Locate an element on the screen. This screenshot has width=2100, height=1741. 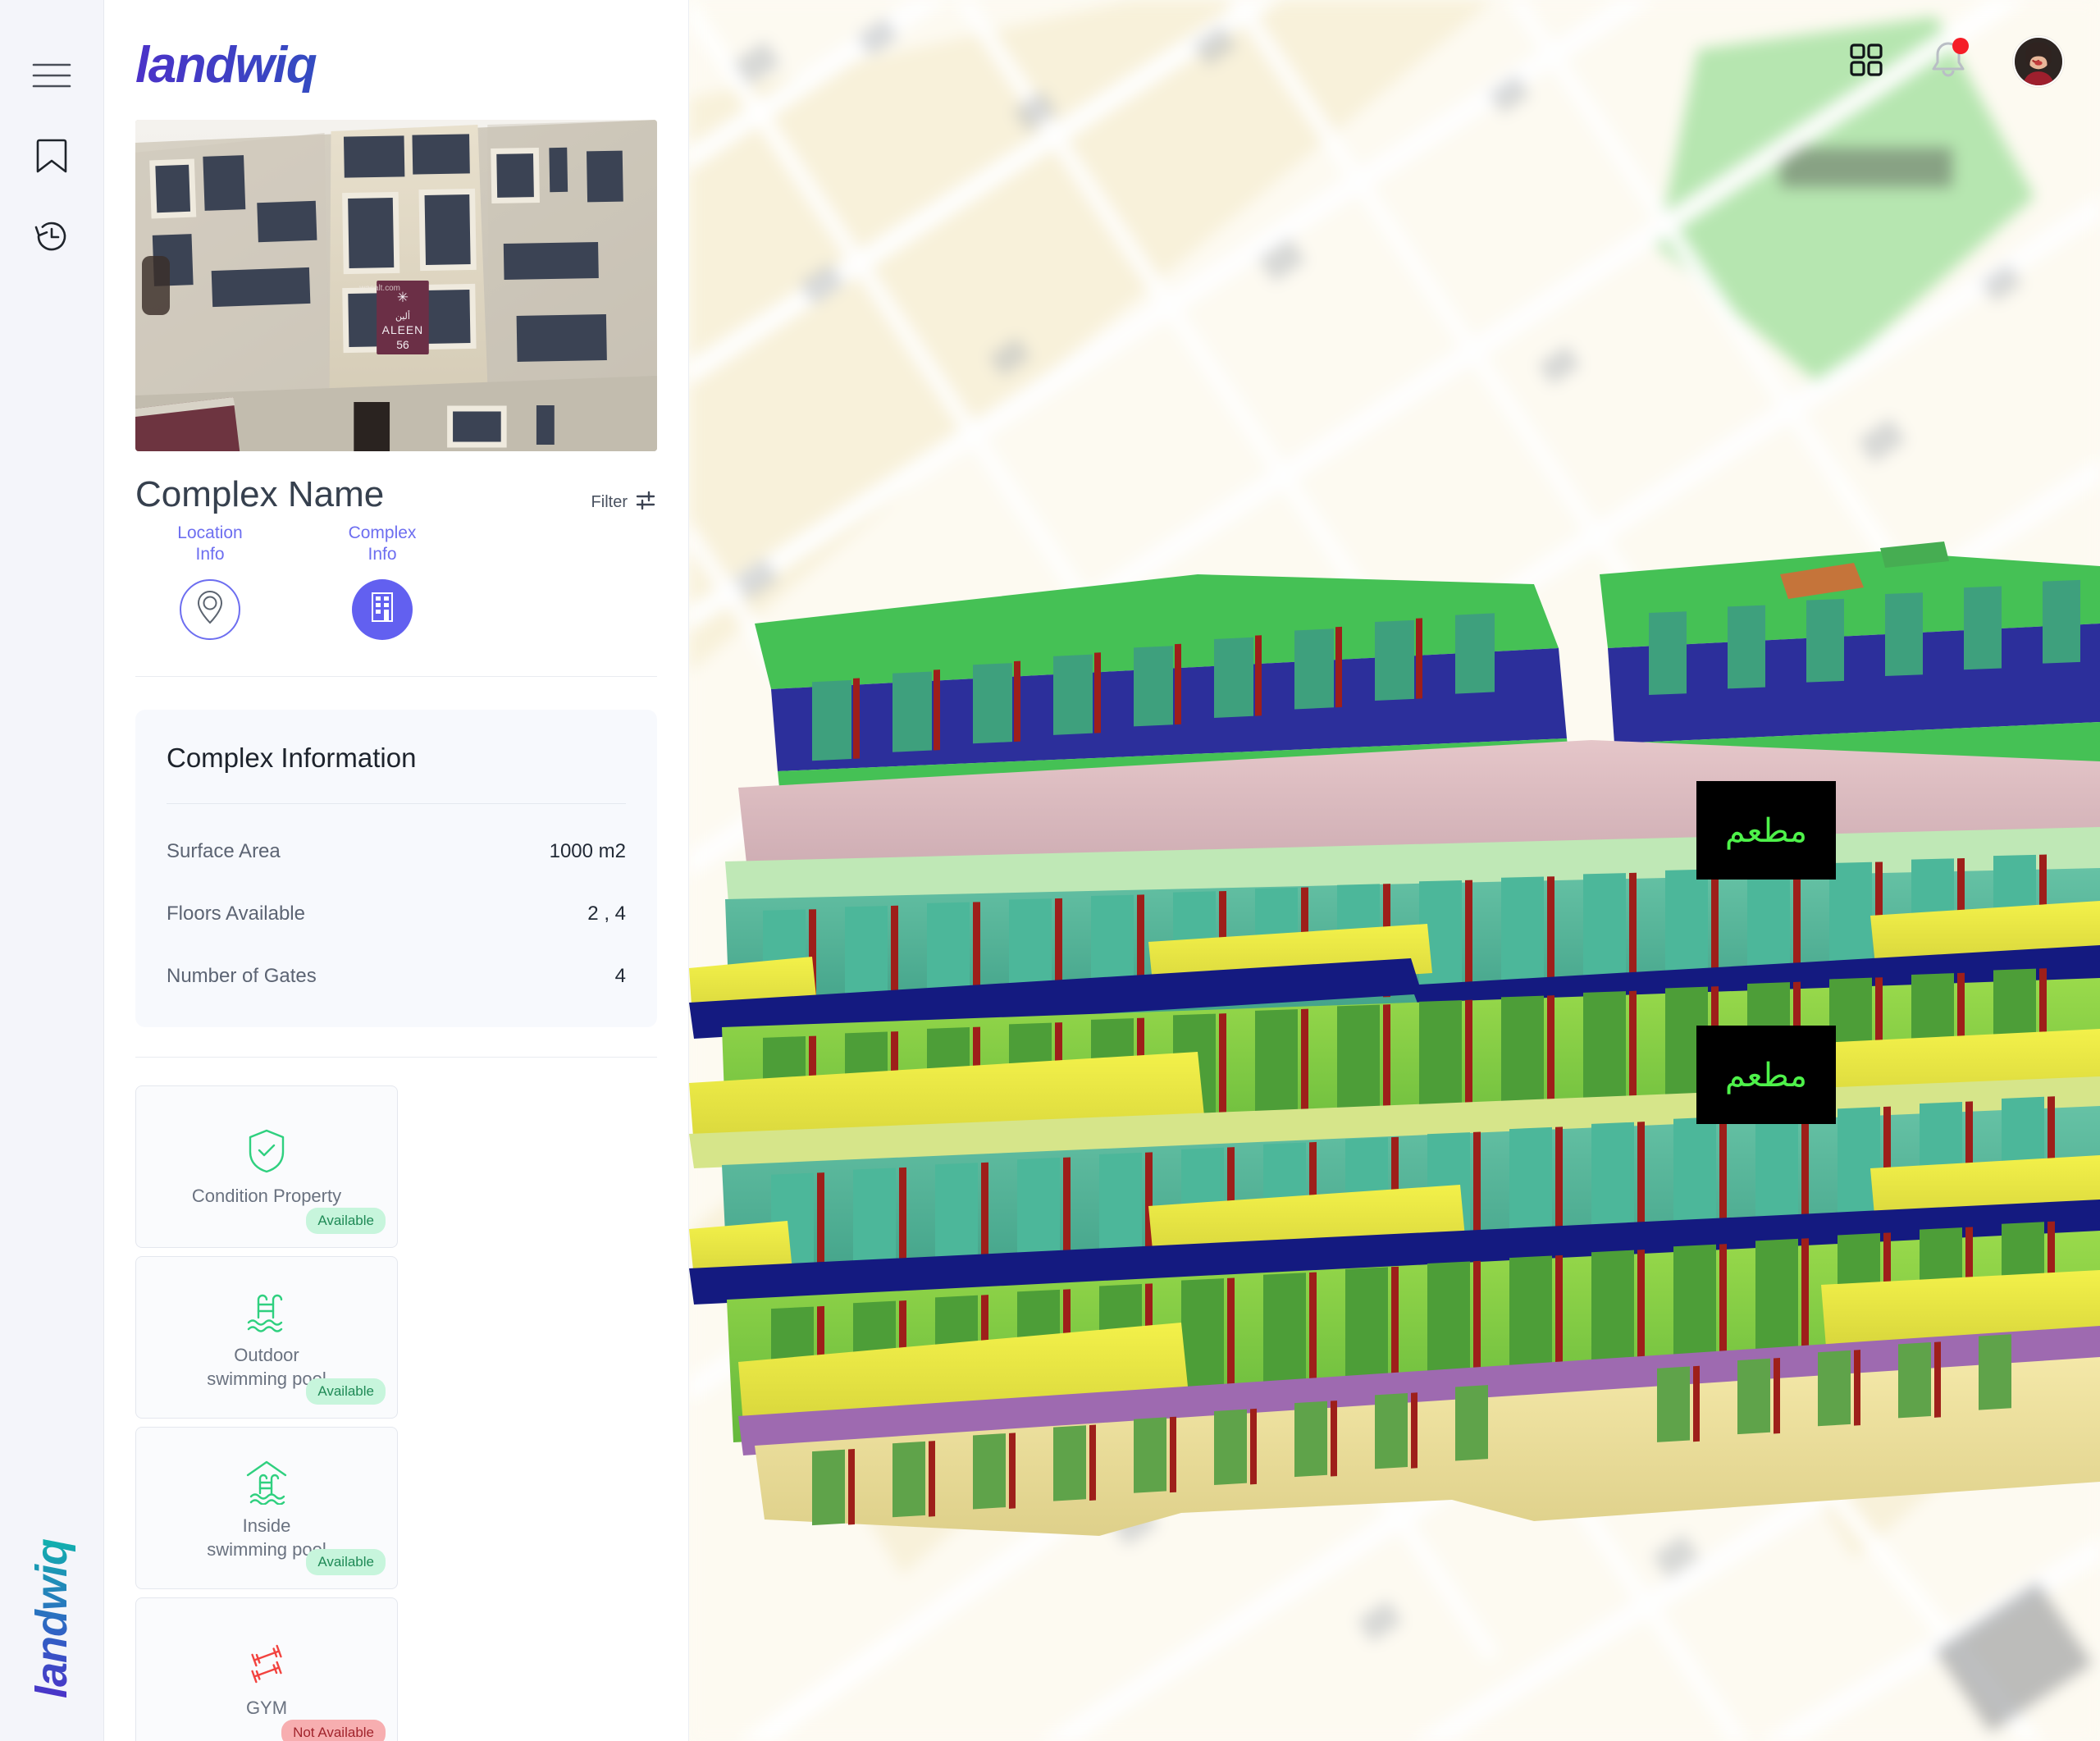
outdoor-pool-icon is located at coordinates (267, 1309).